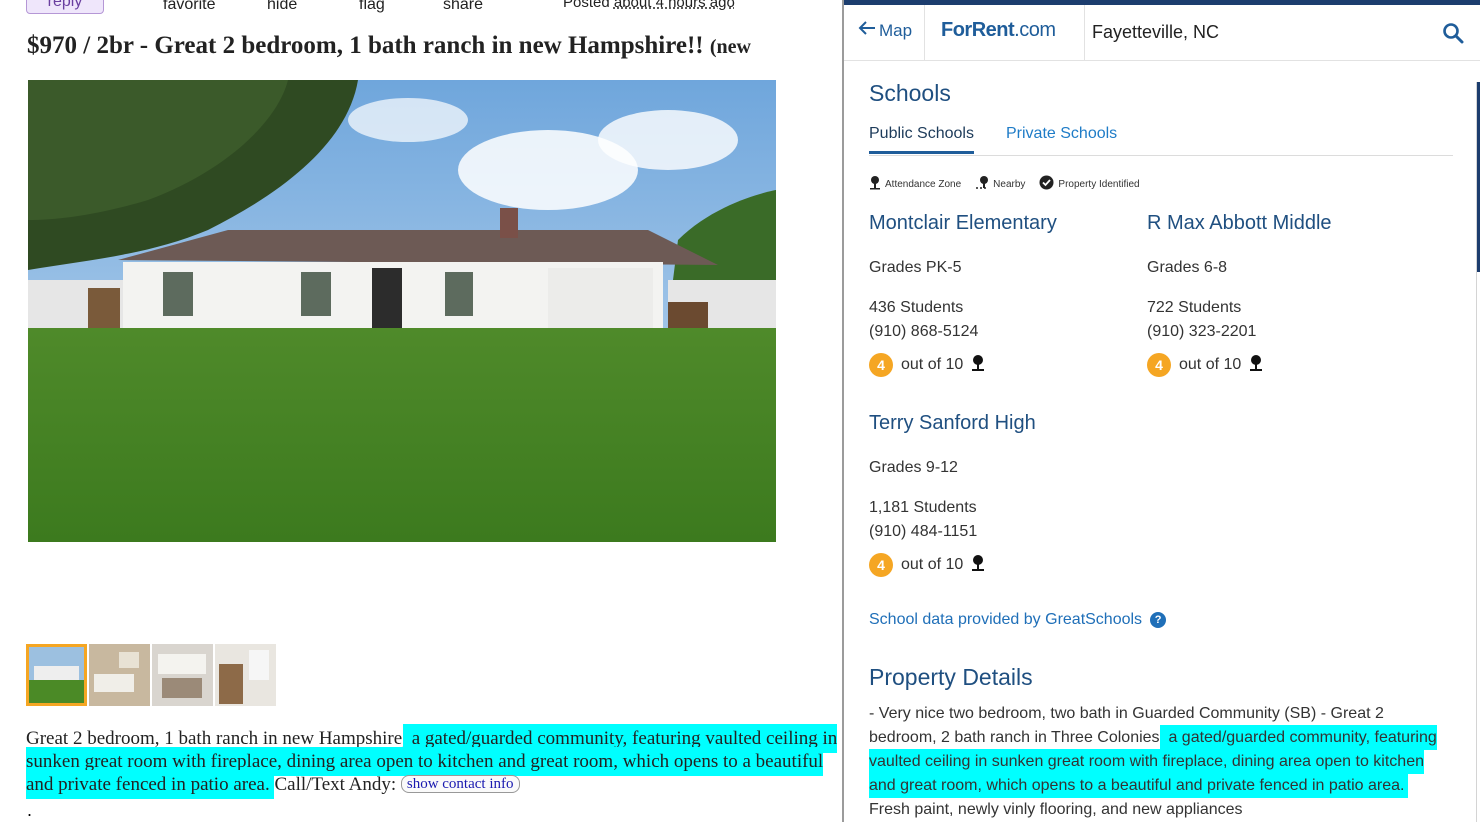  Describe the element at coordinates (875, 184) in the screenshot. I see `pin-icon` at that location.